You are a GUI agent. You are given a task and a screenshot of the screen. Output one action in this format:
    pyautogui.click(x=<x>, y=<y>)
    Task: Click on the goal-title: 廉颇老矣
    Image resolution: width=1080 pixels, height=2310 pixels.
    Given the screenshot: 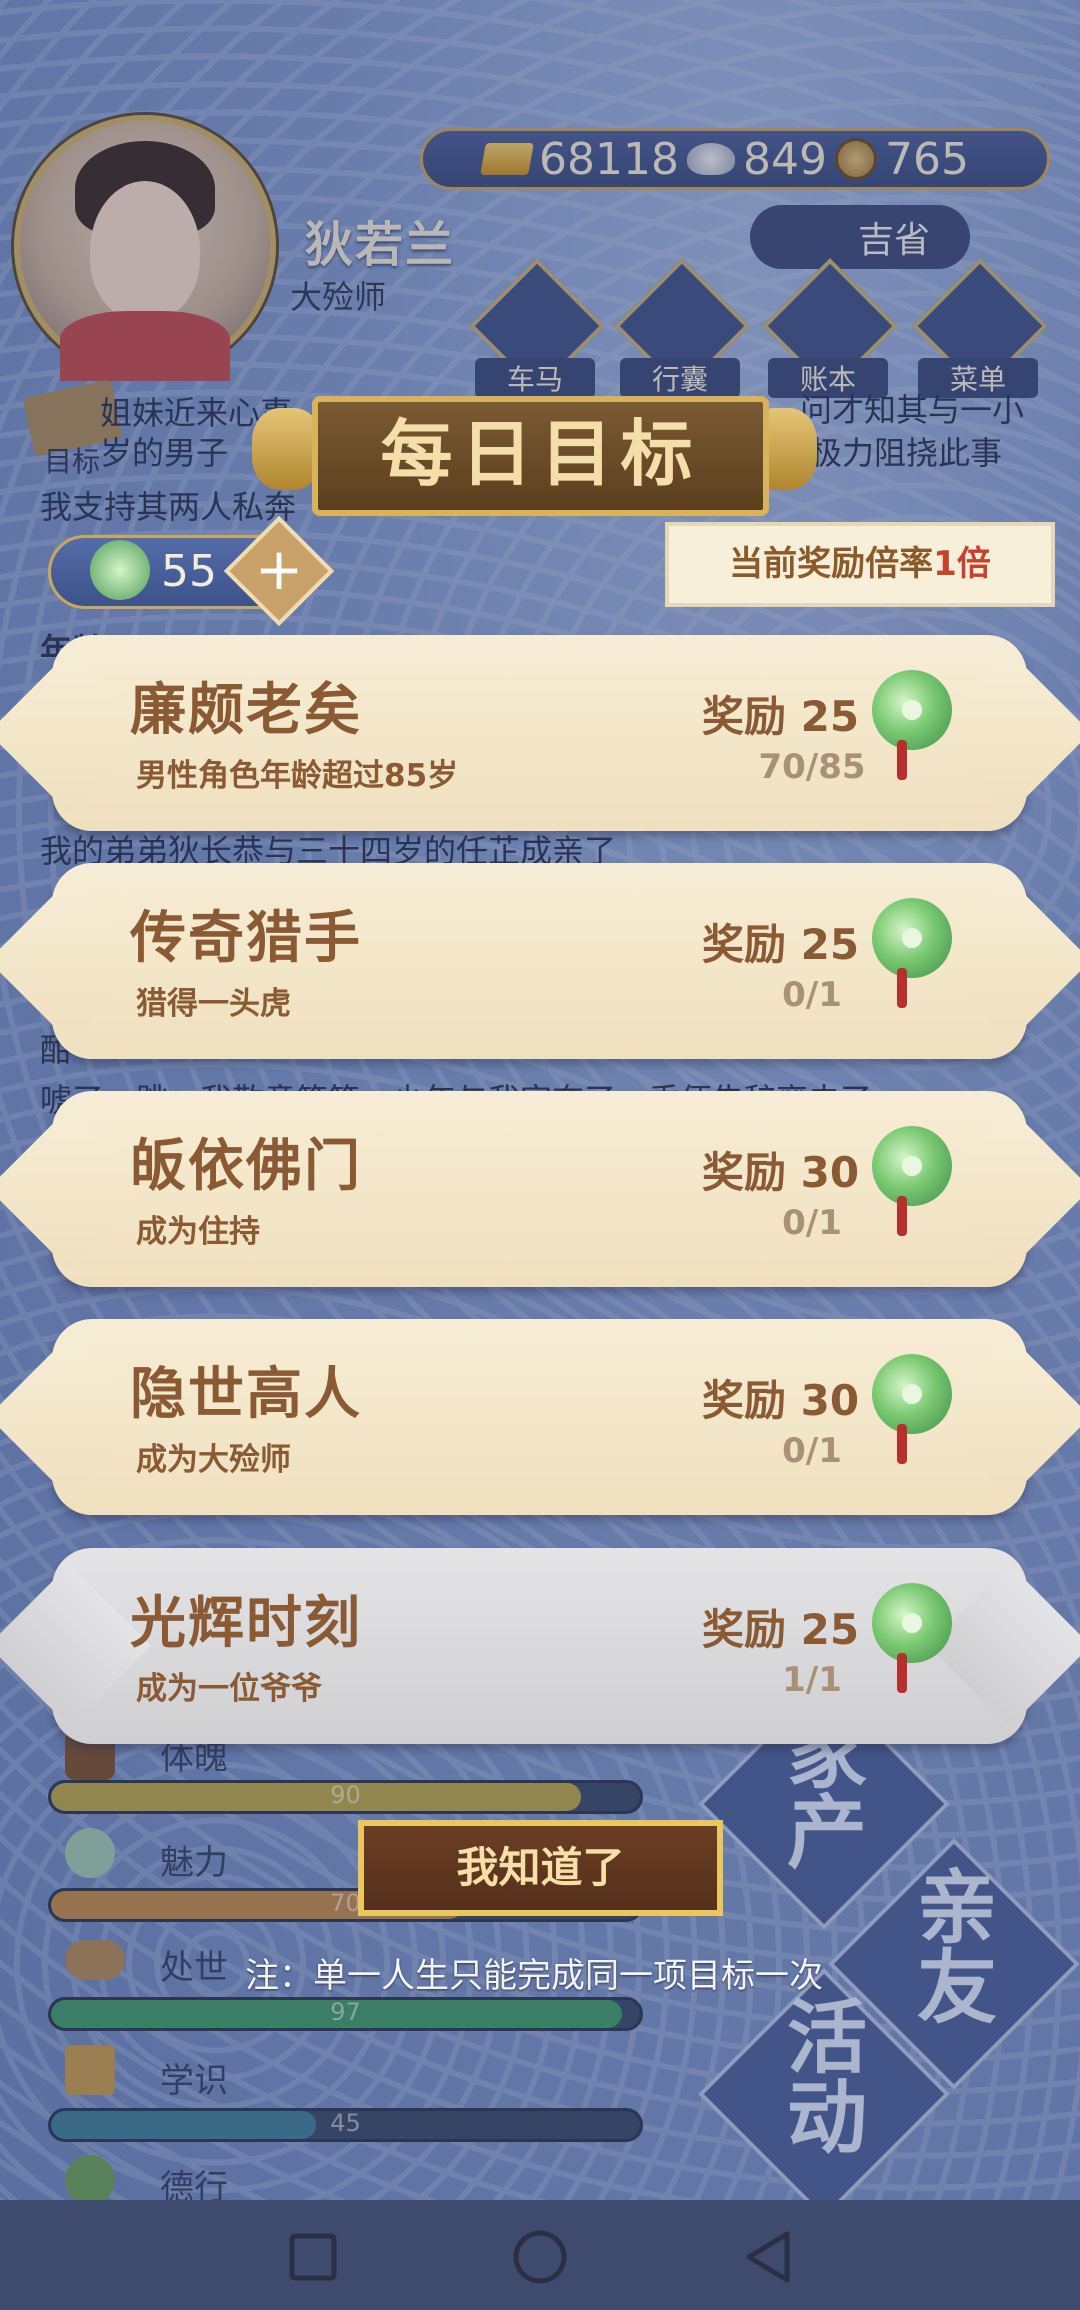 What is the action you would take?
    pyautogui.click(x=246, y=710)
    